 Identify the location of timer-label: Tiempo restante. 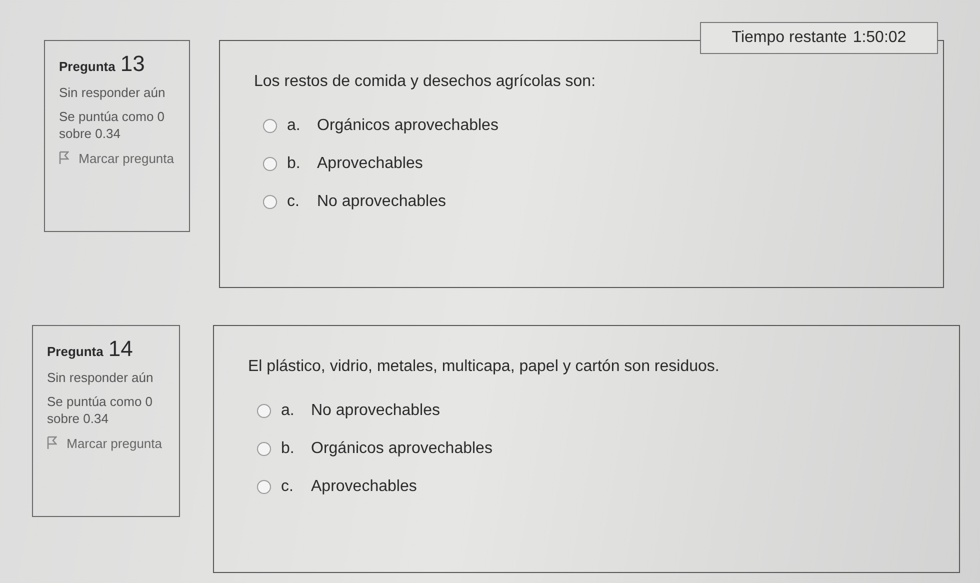
(789, 38).